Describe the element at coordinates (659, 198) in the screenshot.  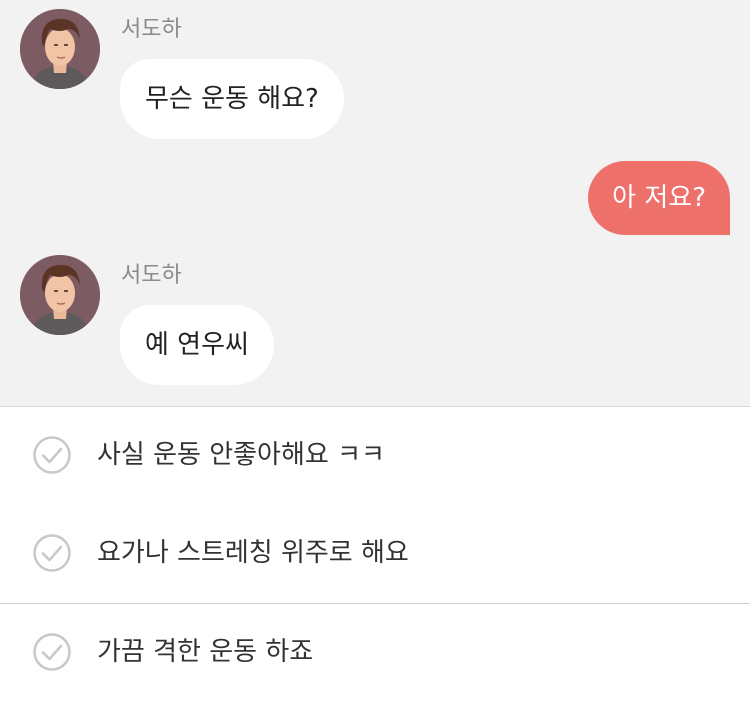
I see `outgoing-bubble: 아 저요?` at that location.